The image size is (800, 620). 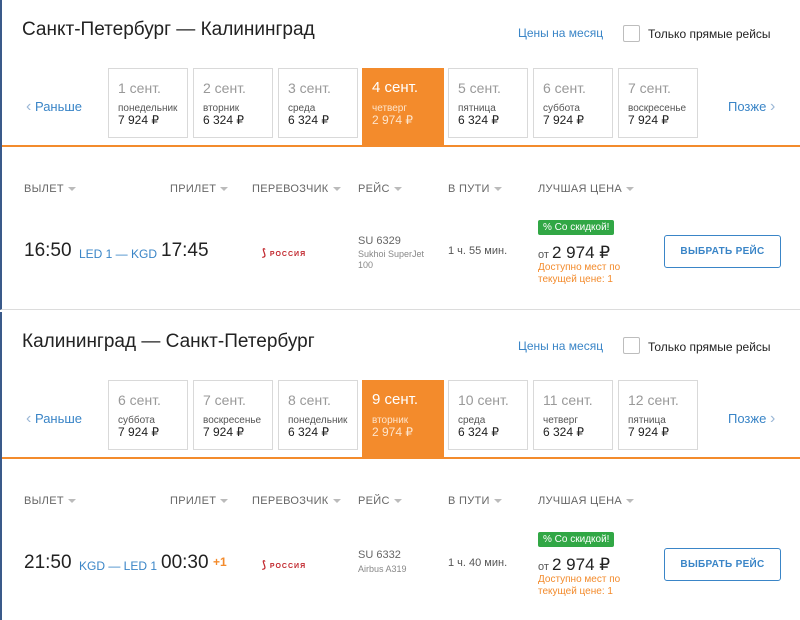 I want to click on chevron-right-icon: ›, so click(x=772, y=418).